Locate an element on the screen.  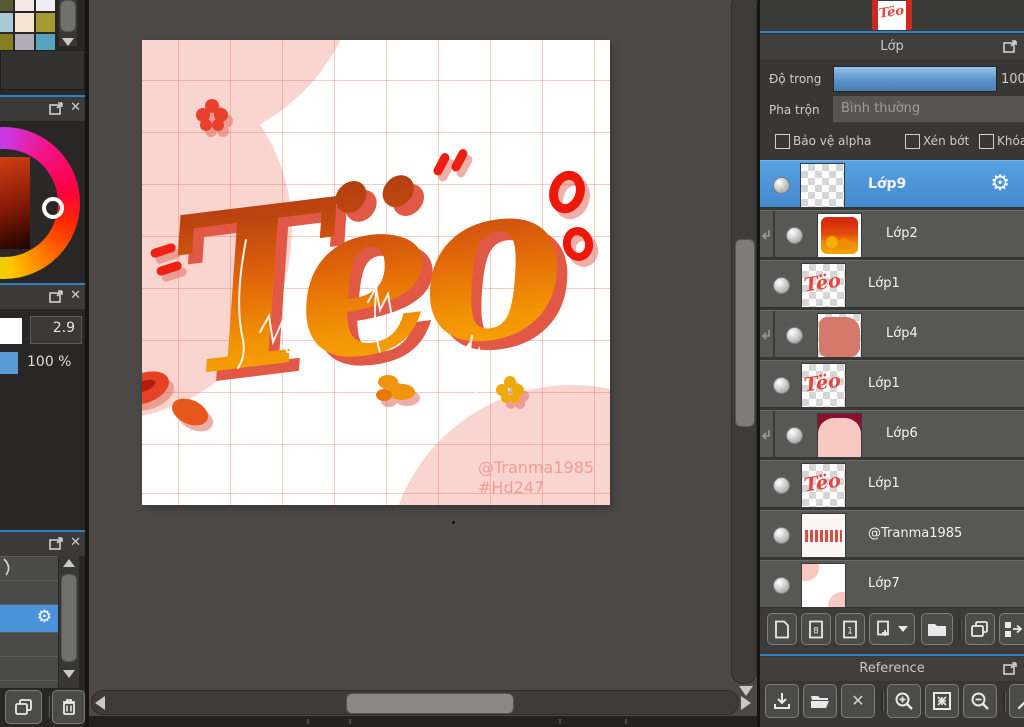
layer-row: Lớp7 is located at coordinates (892, 584).